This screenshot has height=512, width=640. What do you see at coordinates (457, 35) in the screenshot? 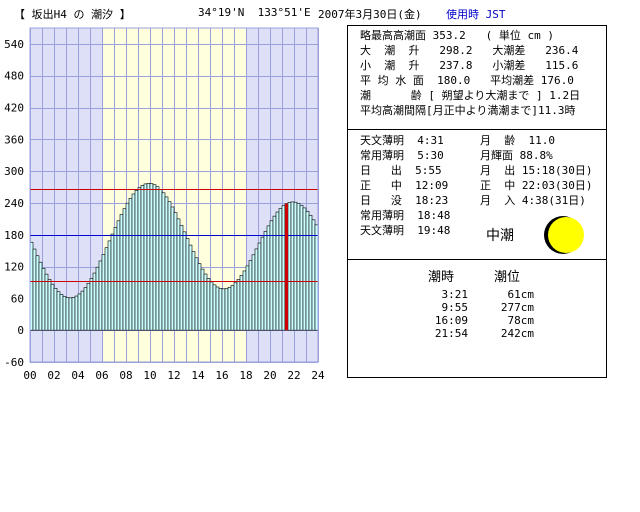
I see `info-row: 略最高高潮面 353.2 ( 単位 cm )` at bounding box center [457, 35].